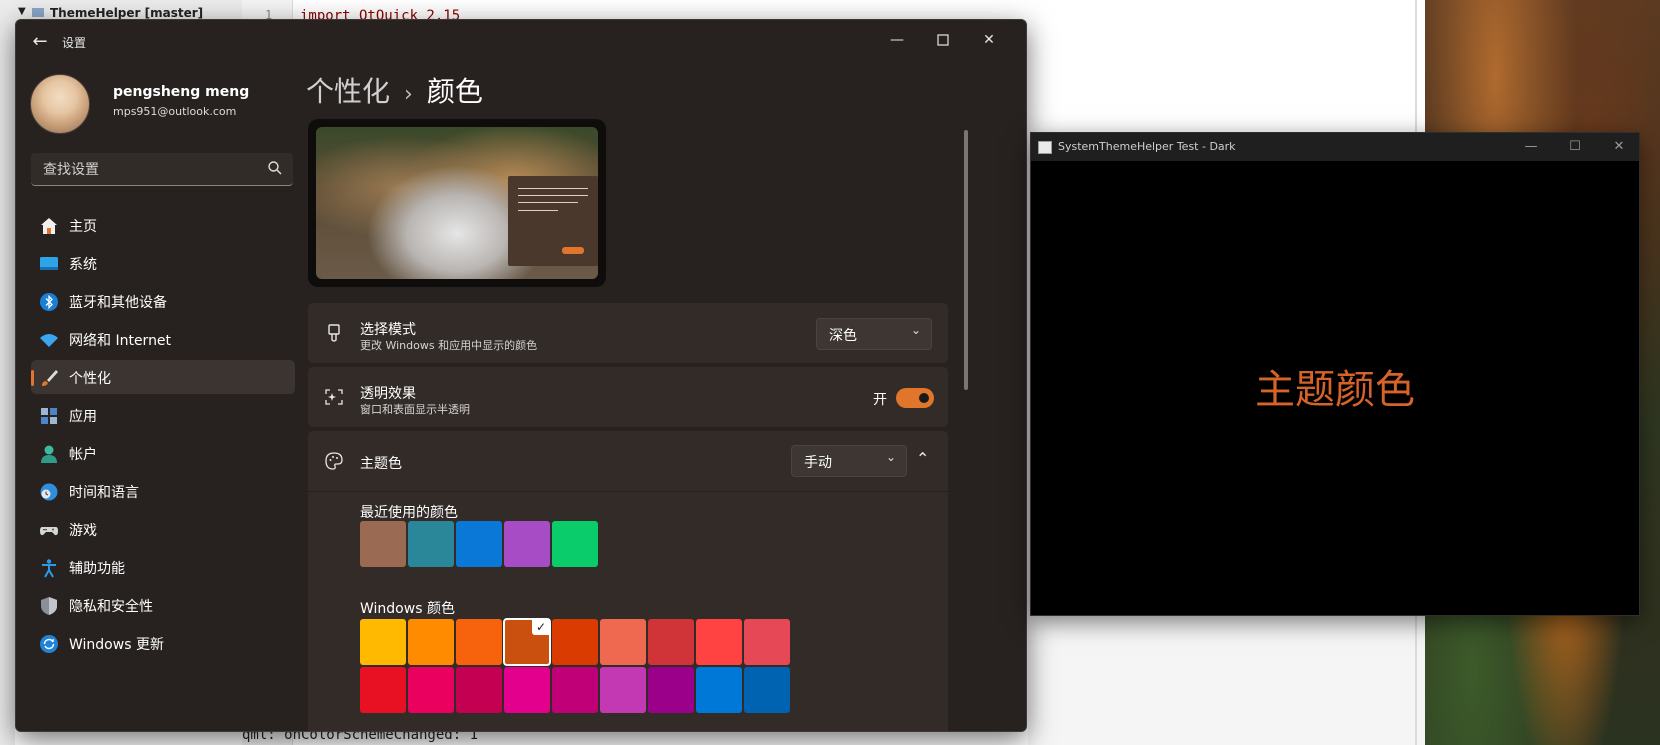 The width and height of the screenshot is (1660, 745). Describe the element at coordinates (161, 105) in the screenshot. I see `user-profile: pengsheng meng mps951@outlook.com` at that location.